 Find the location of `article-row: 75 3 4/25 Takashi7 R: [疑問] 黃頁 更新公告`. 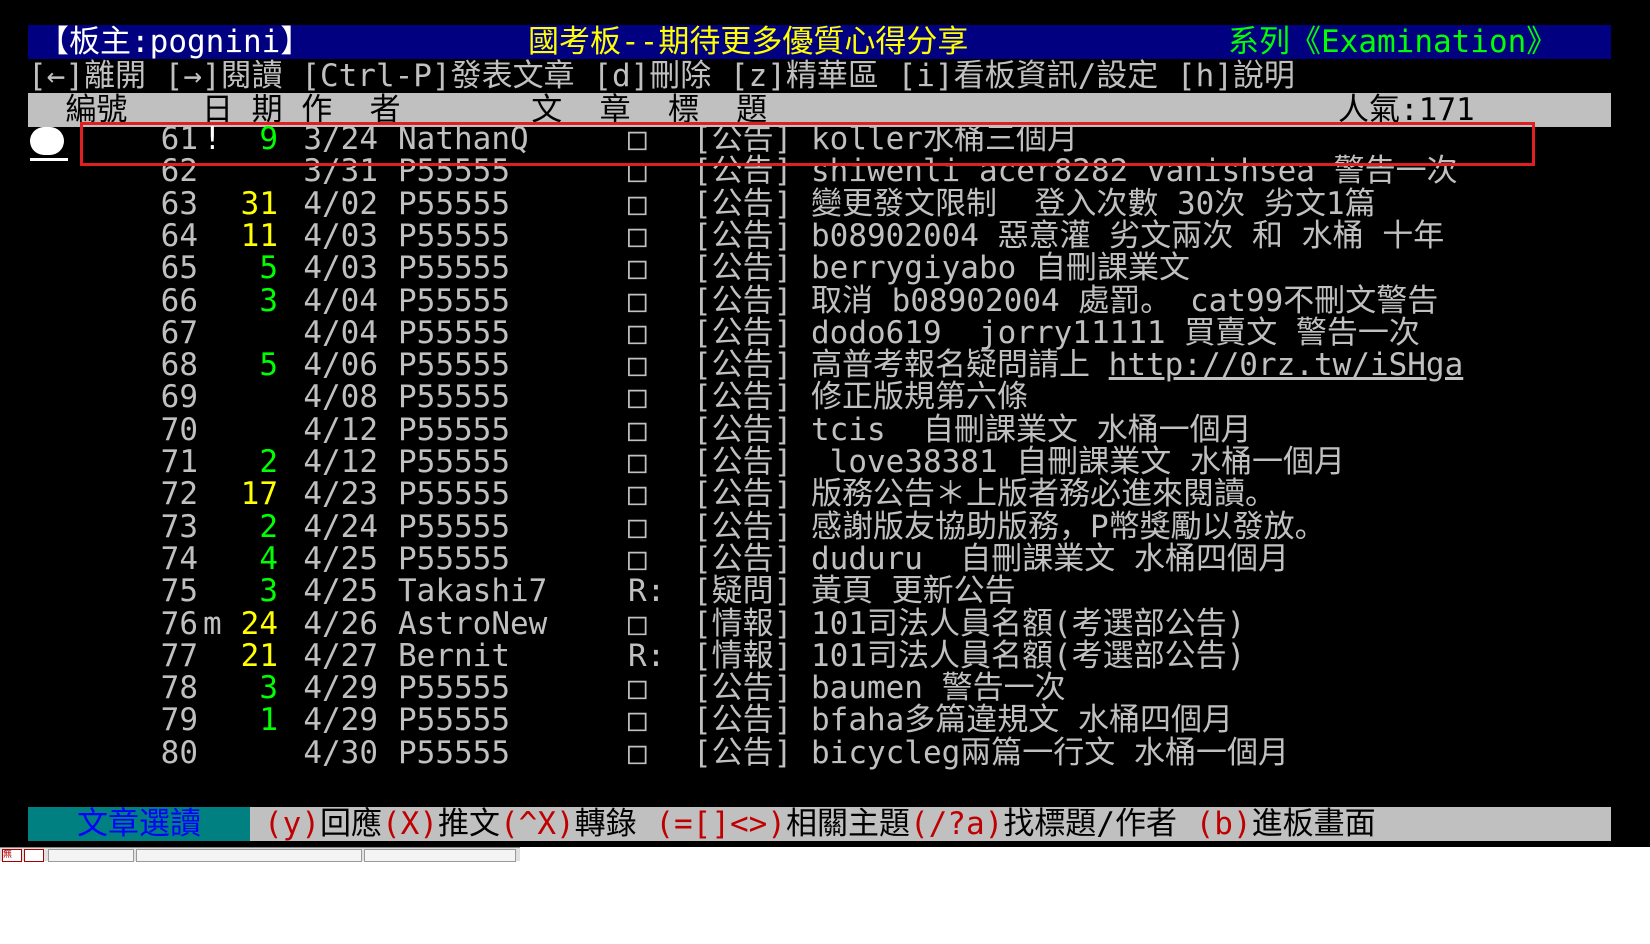

article-row: 75 3 4/25 Takashi7 R: [疑問] 黃頁 更新公告 is located at coordinates (819, 591).